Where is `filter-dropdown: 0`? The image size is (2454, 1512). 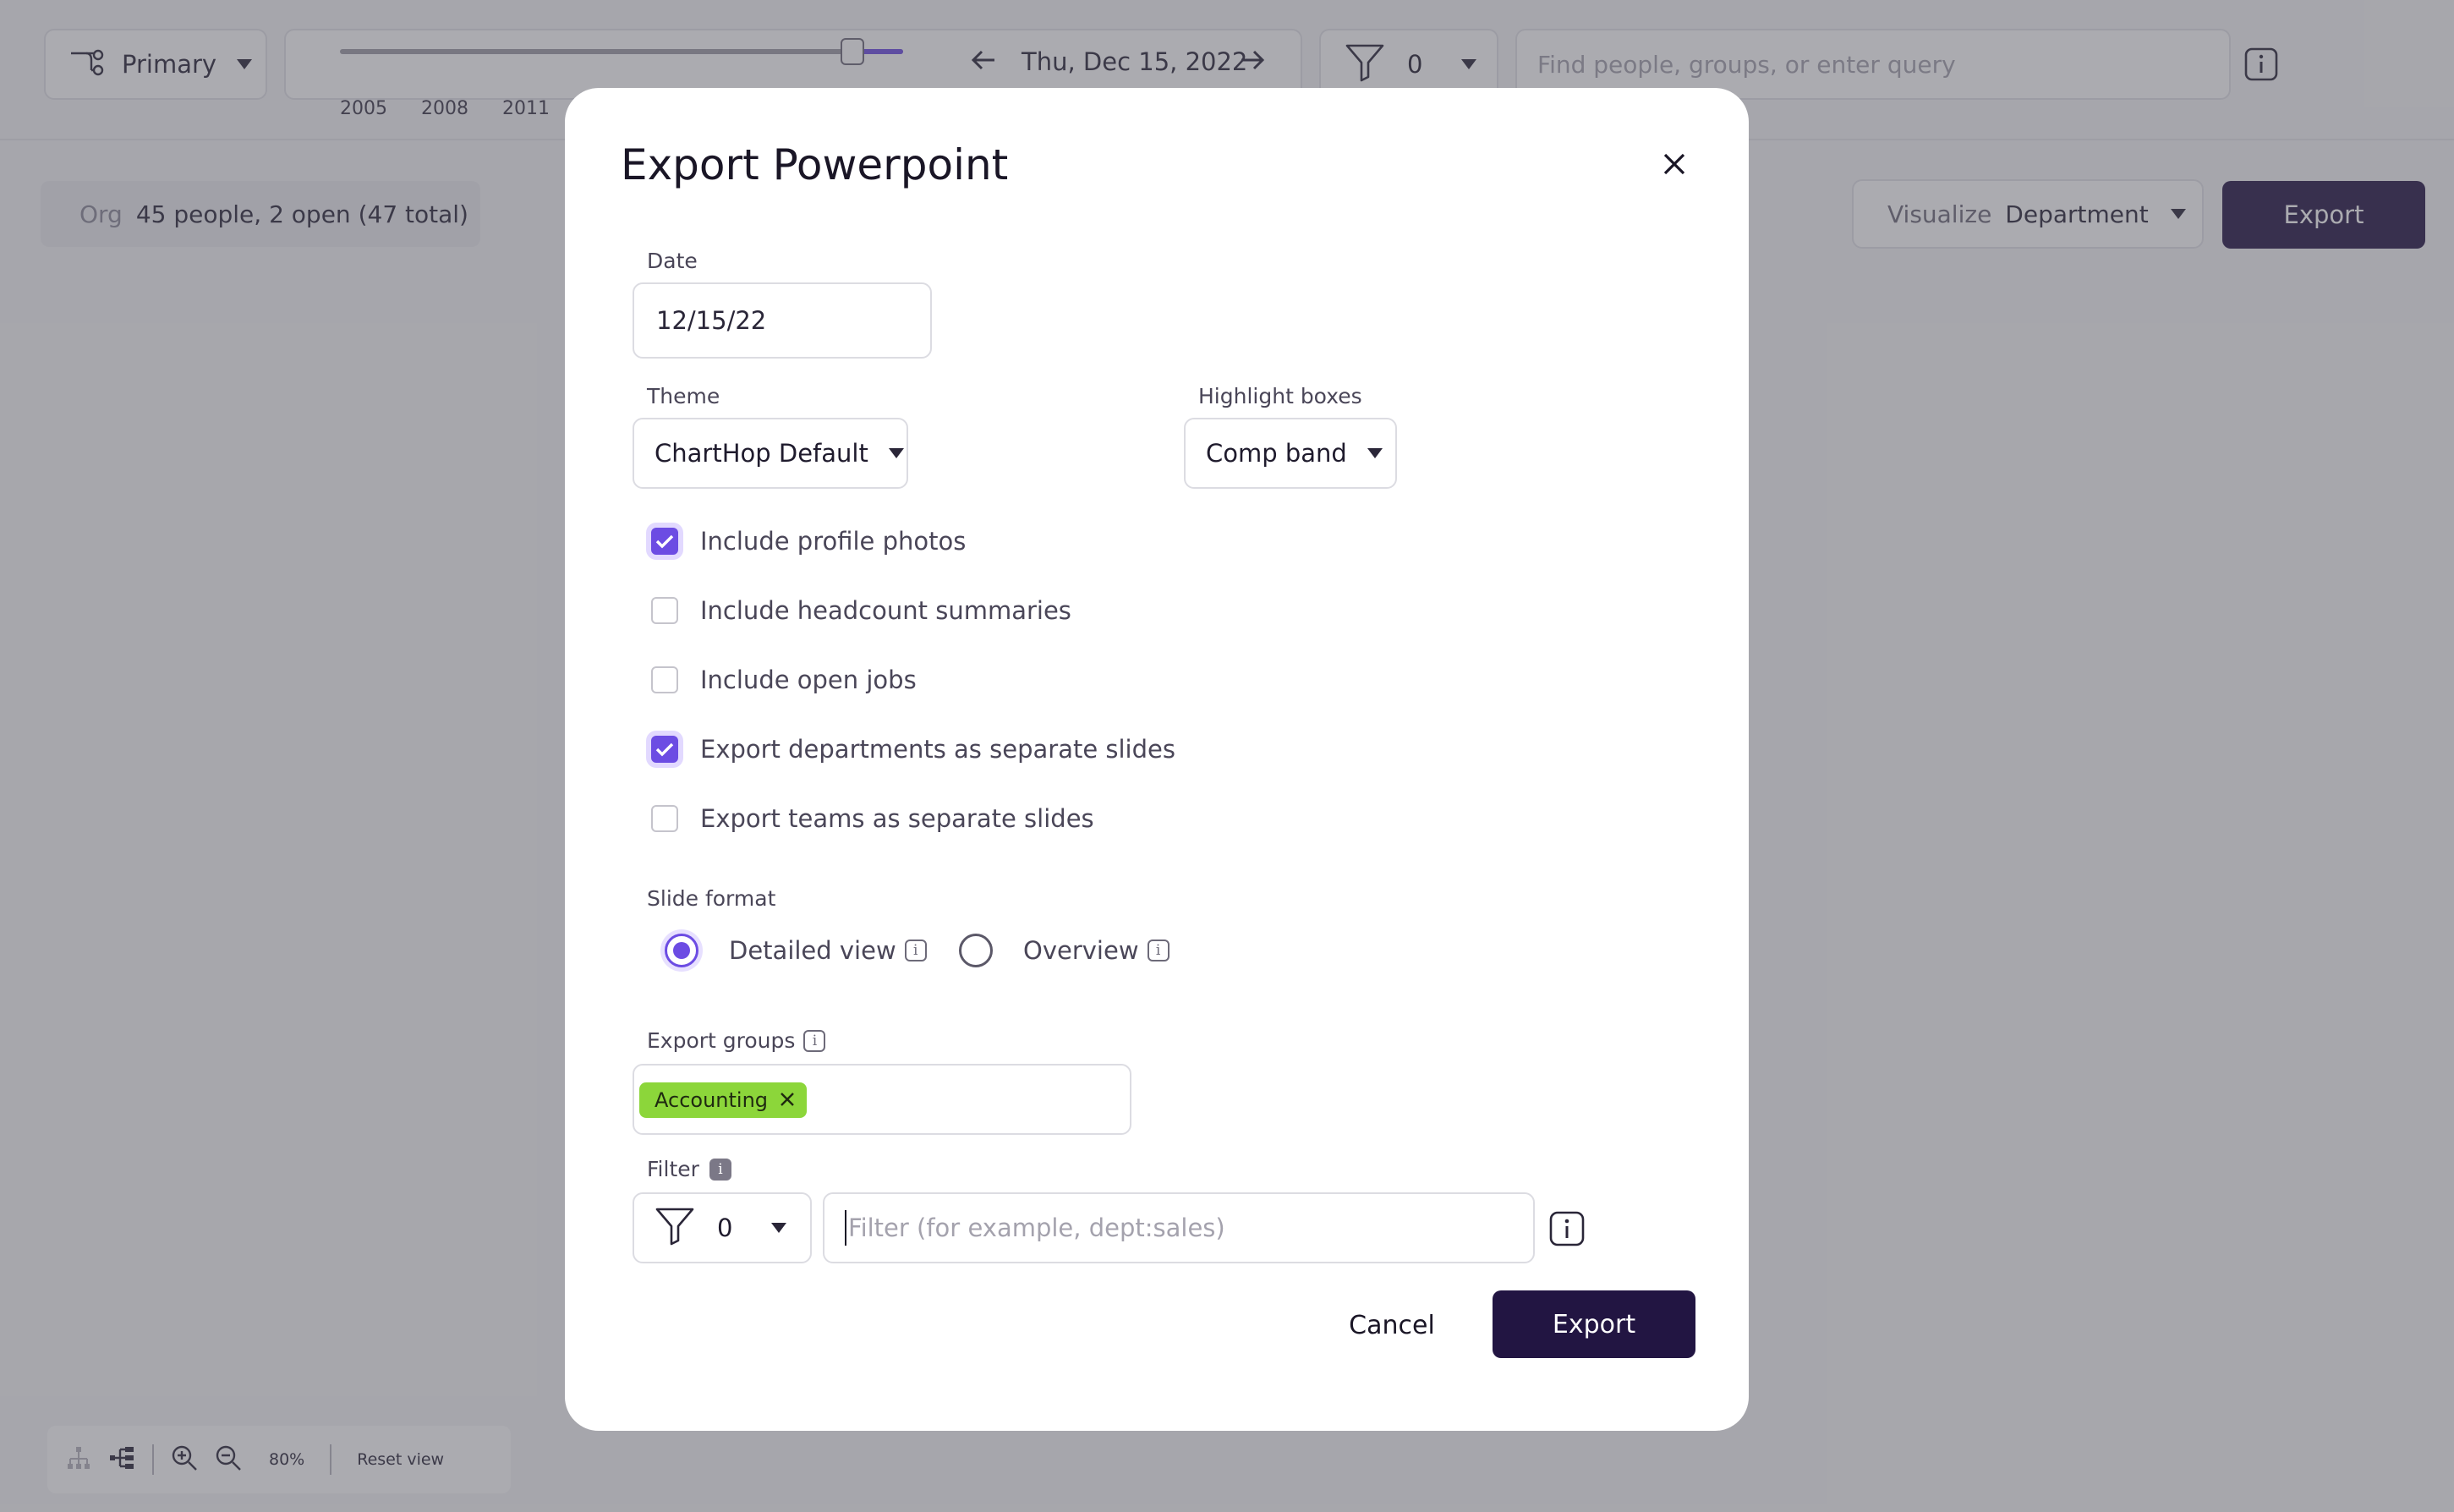 filter-dropdown: 0 is located at coordinates (722, 1227).